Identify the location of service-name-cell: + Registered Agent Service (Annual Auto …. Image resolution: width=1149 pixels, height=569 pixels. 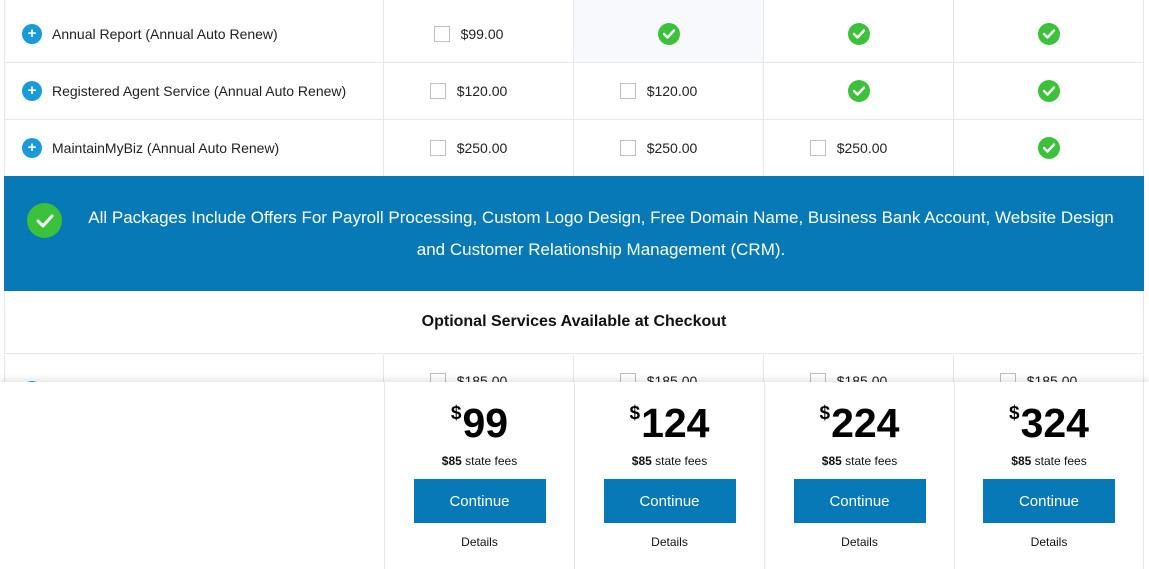
(194, 90).